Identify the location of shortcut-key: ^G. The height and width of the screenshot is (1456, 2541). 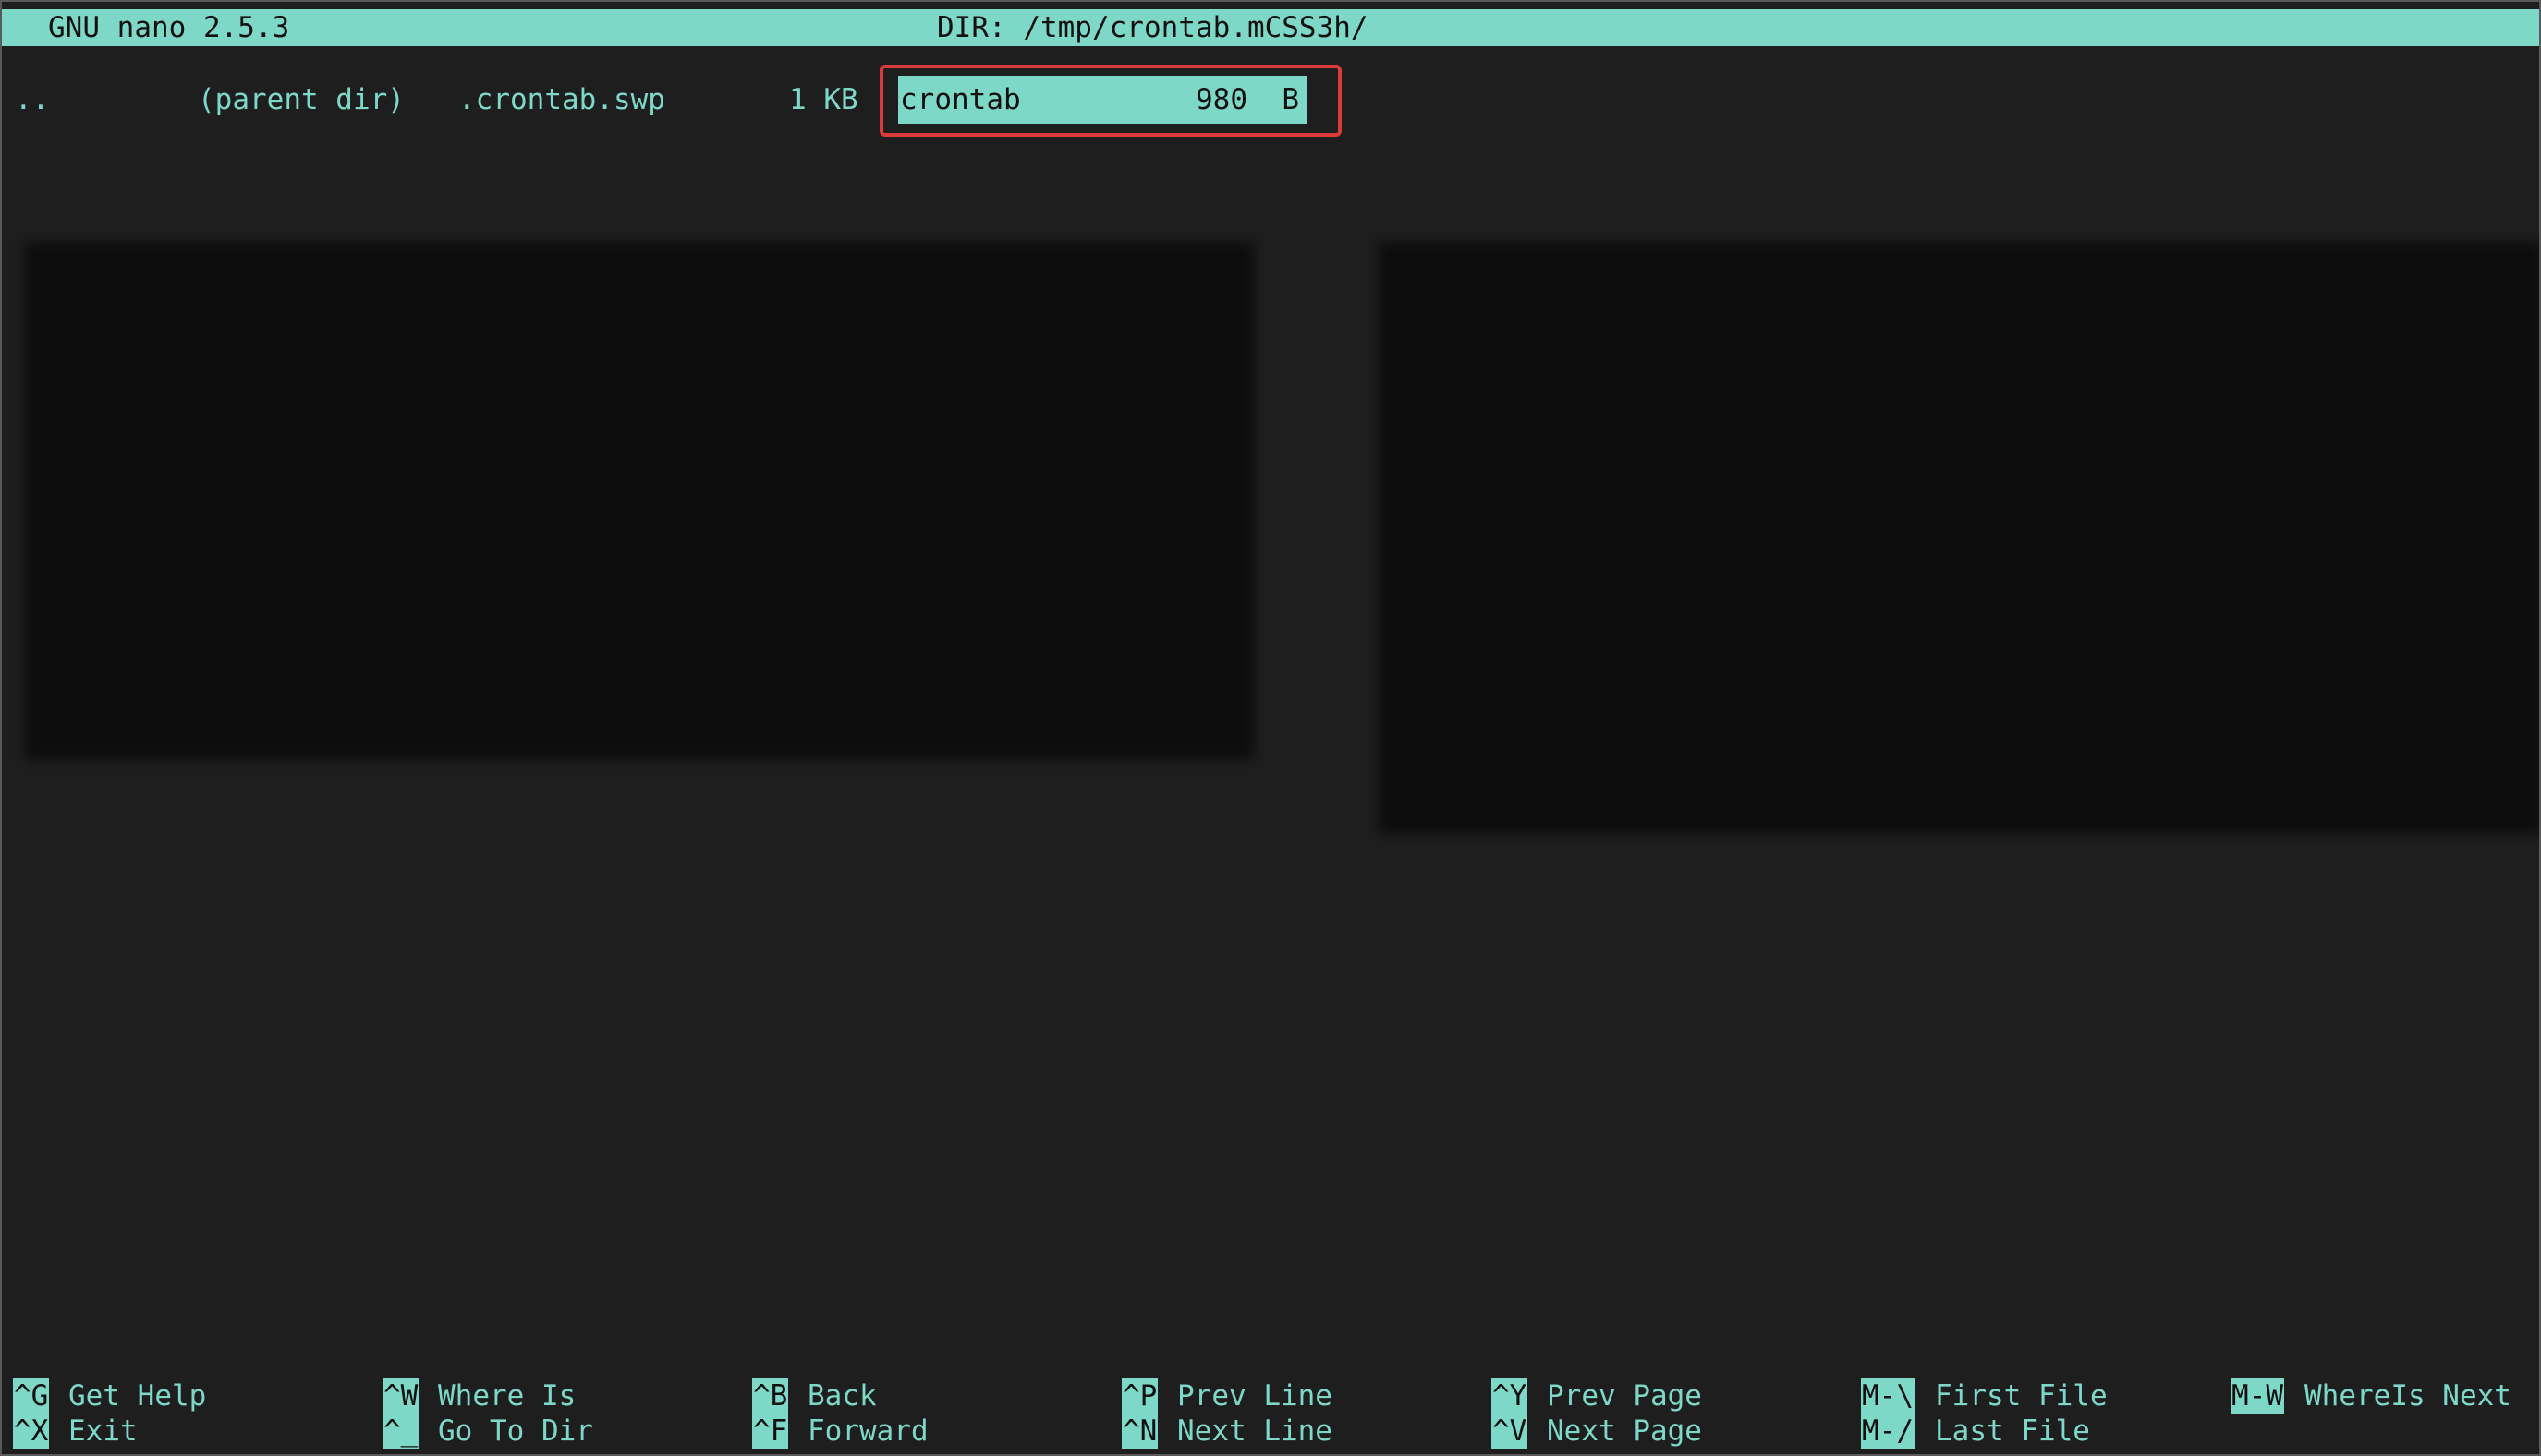
(32, 1396).